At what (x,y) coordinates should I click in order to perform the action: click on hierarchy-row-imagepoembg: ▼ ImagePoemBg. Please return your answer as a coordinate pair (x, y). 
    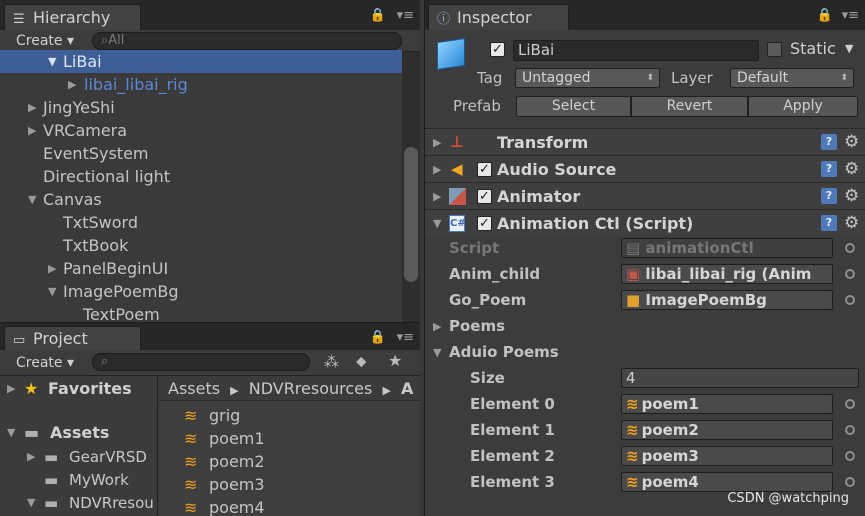
    Looking at the image, I should click on (201, 291).